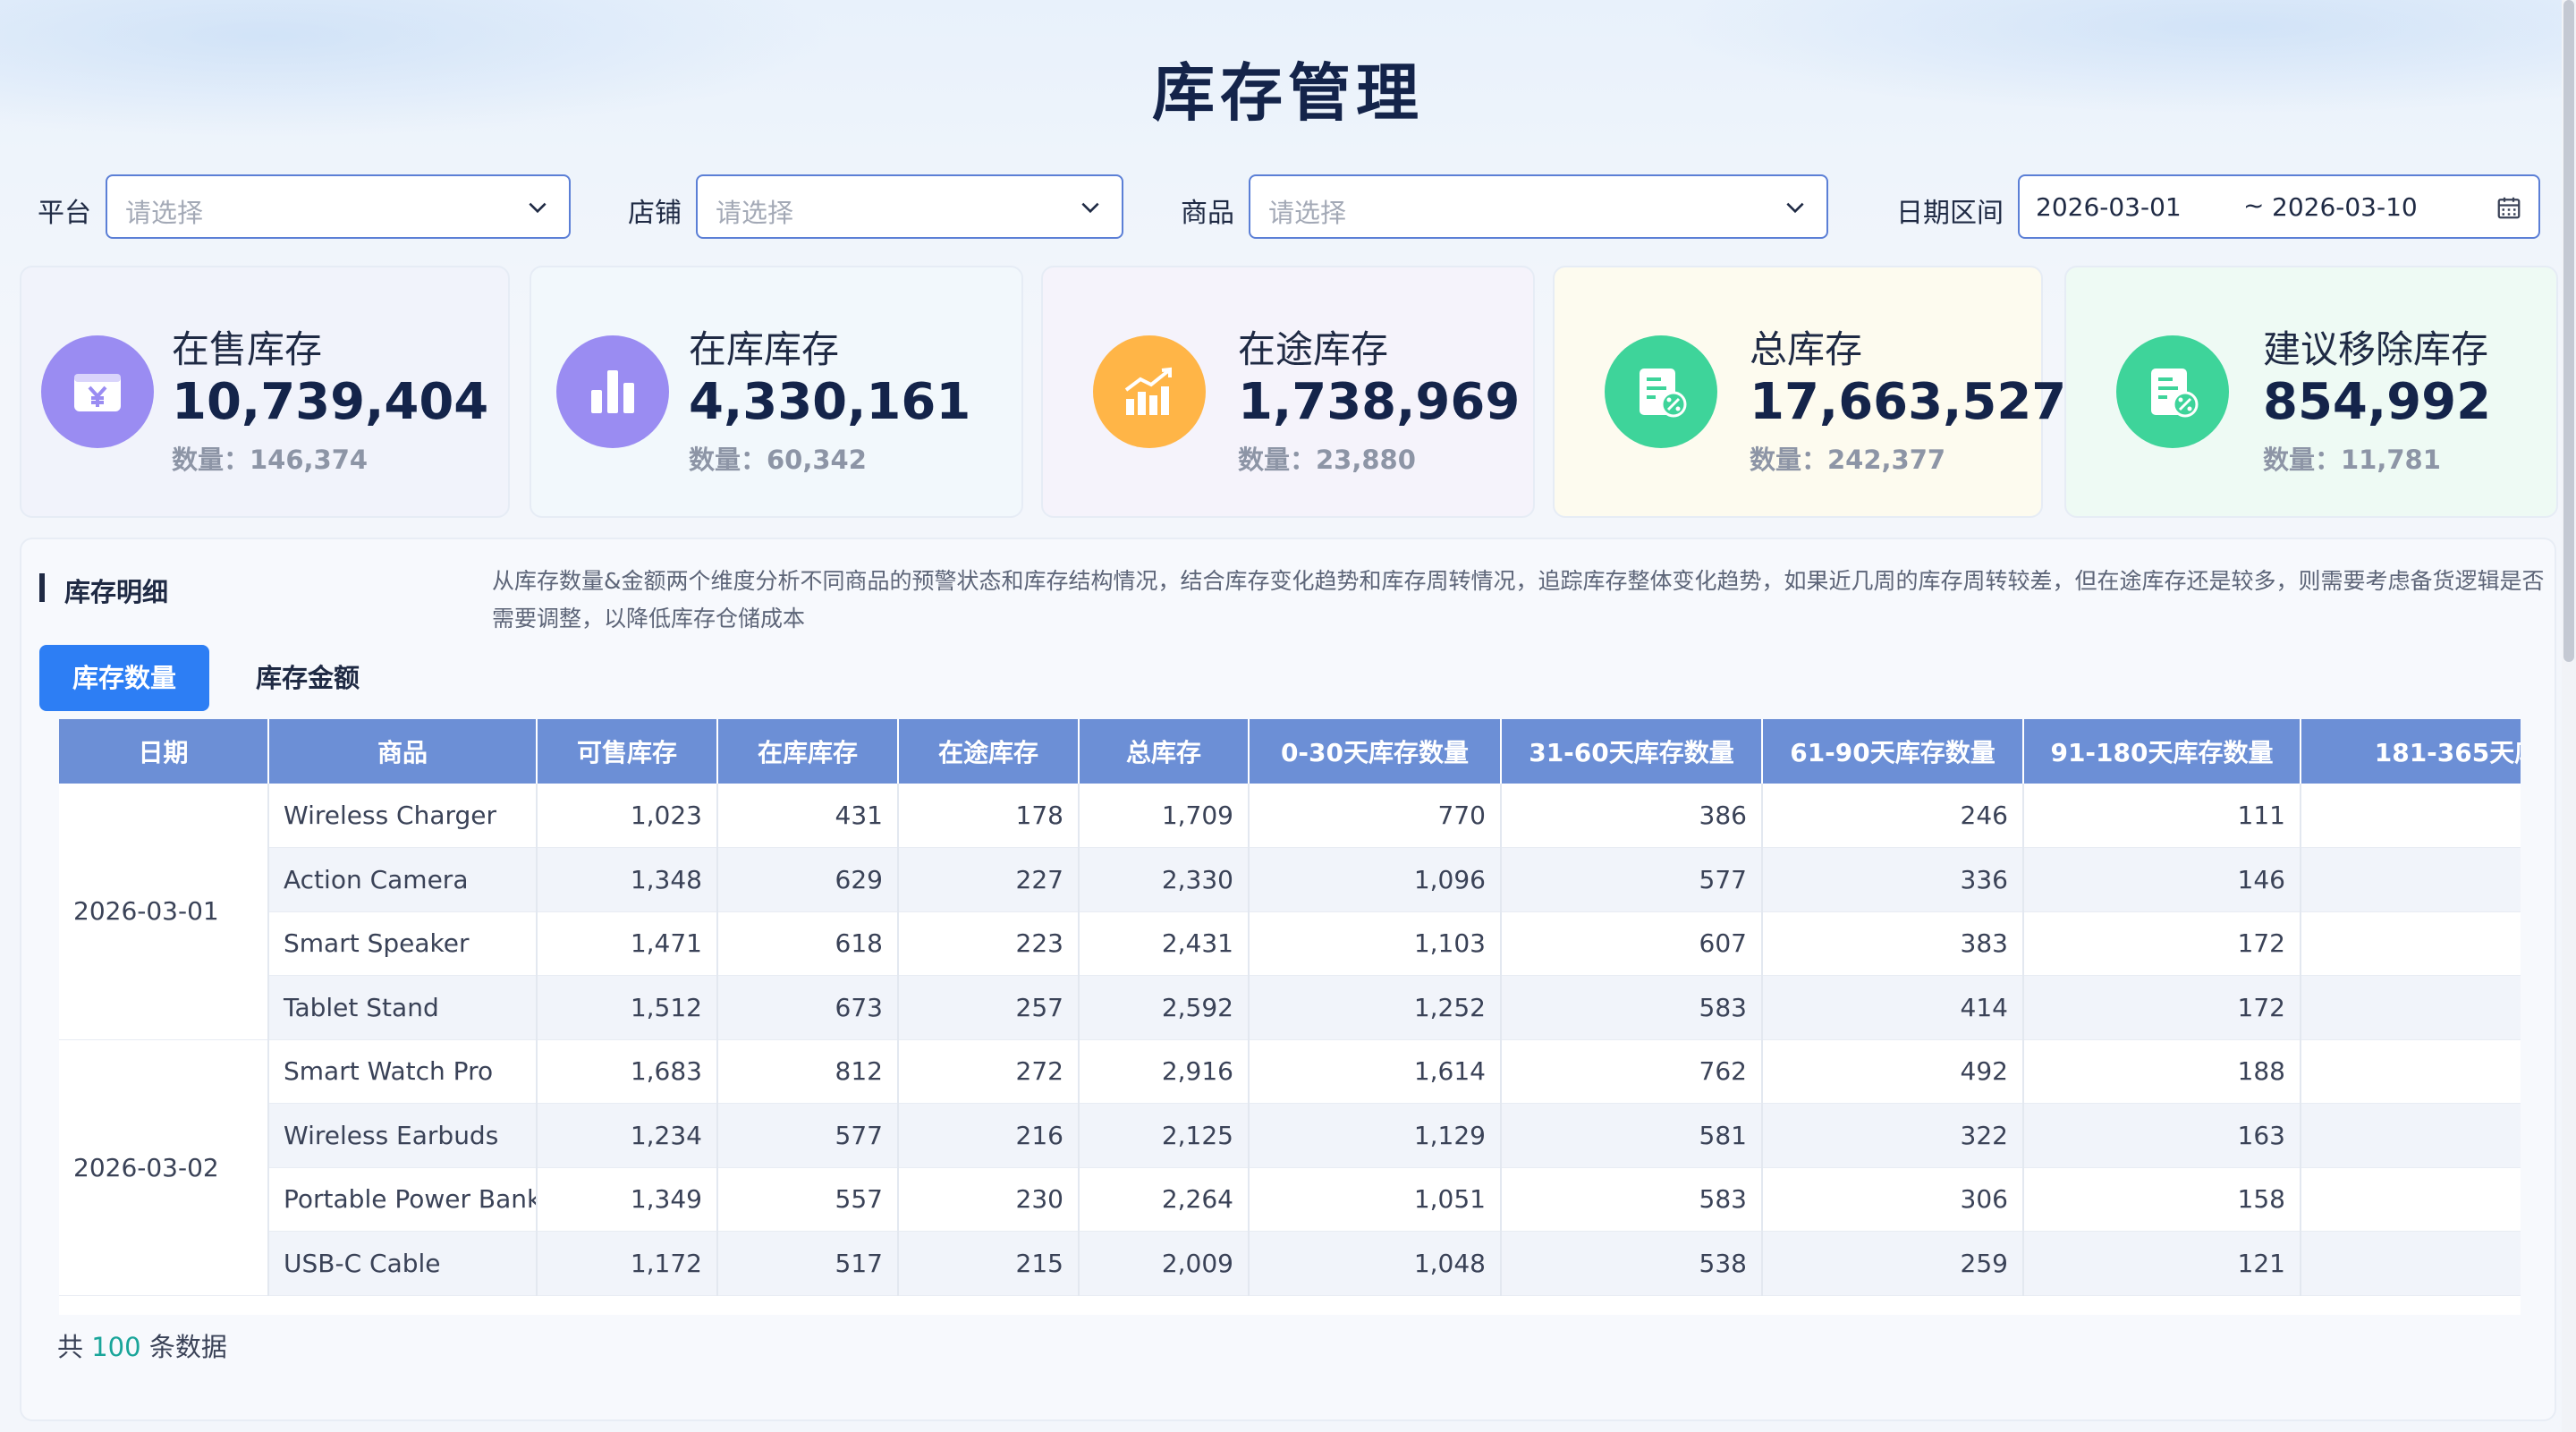 The height and width of the screenshot is (1432, 2576). I want to click on value-cell: 386, so click(1632, 816).